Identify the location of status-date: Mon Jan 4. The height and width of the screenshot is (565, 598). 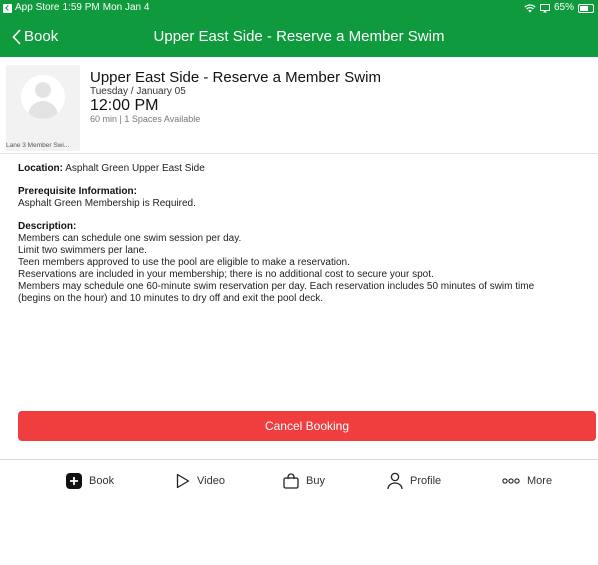
(126, 7).